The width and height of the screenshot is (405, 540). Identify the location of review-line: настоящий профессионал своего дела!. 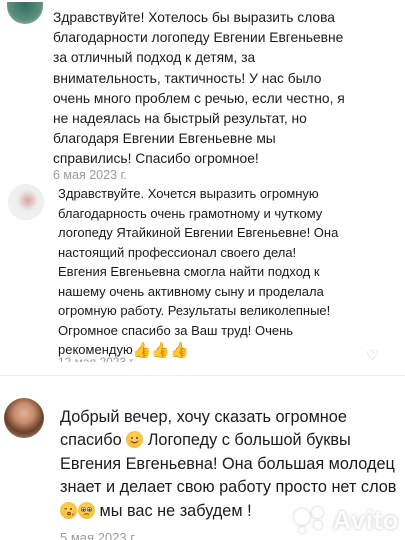
(177, 252).